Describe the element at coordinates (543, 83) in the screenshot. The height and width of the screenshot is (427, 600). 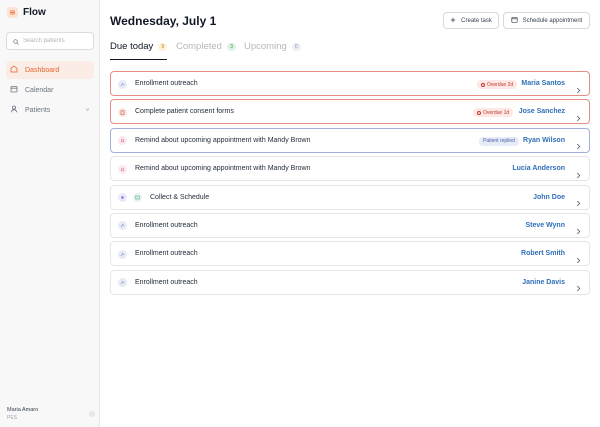
I see `patient-name-link: Maria Santos` at that location.